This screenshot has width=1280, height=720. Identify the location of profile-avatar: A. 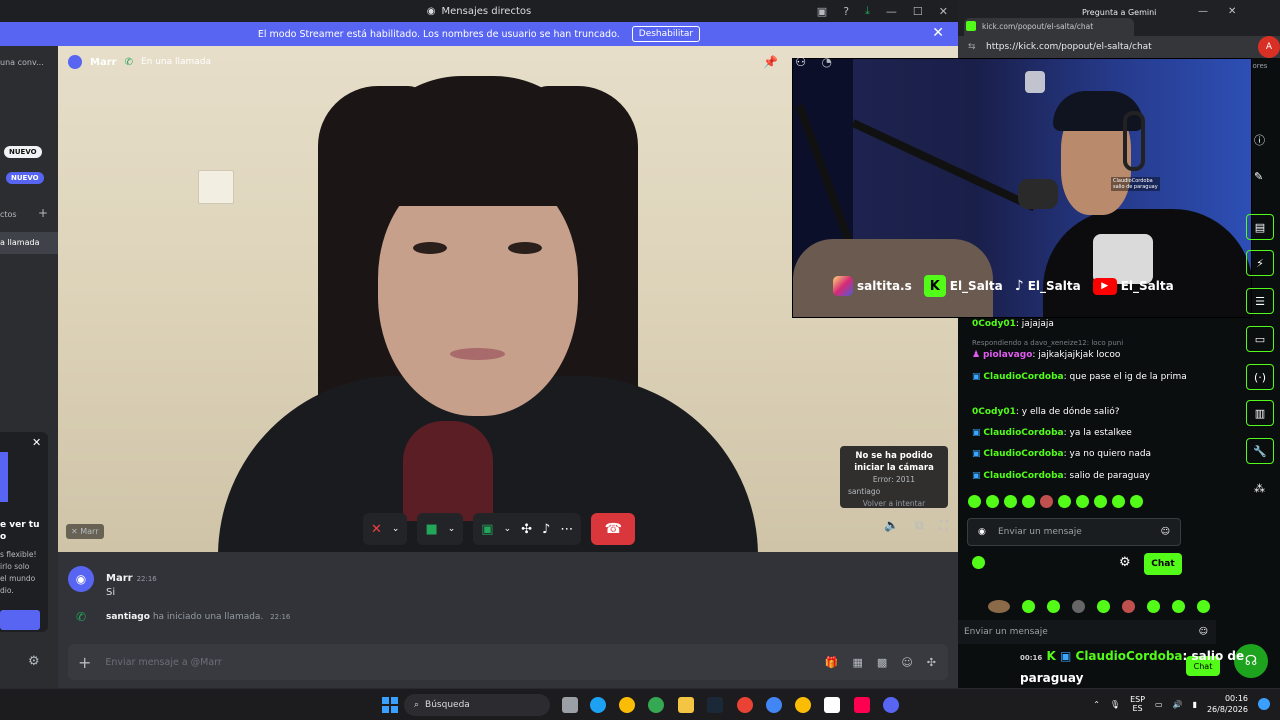
(1269, 47).